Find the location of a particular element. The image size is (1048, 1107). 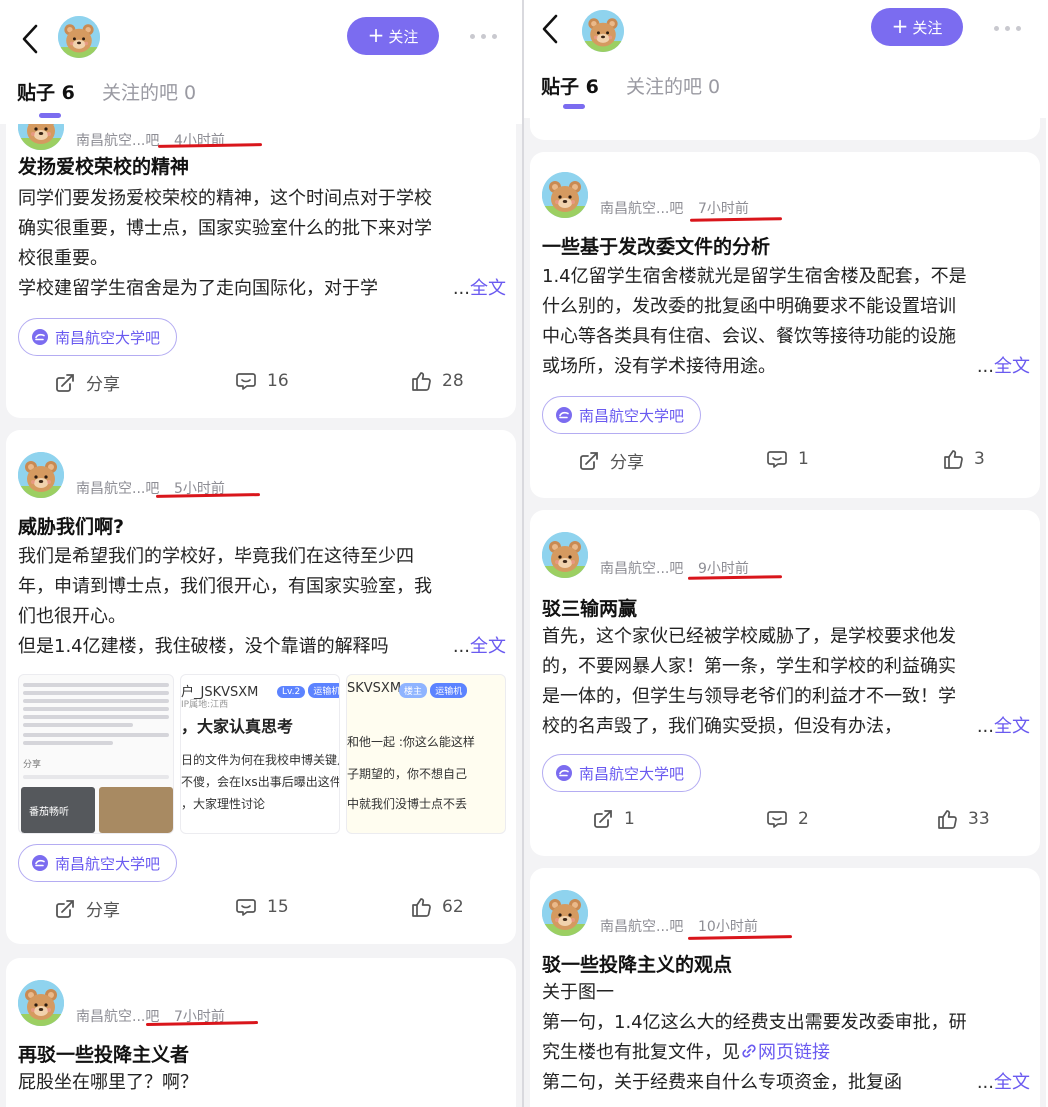

post-title: 驳一些投降主义的观点 is located at coordinates (637, 963).